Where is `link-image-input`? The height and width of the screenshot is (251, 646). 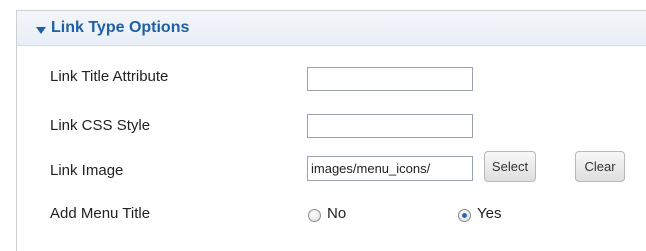 link-image-input is located at coordinates (390, 168).